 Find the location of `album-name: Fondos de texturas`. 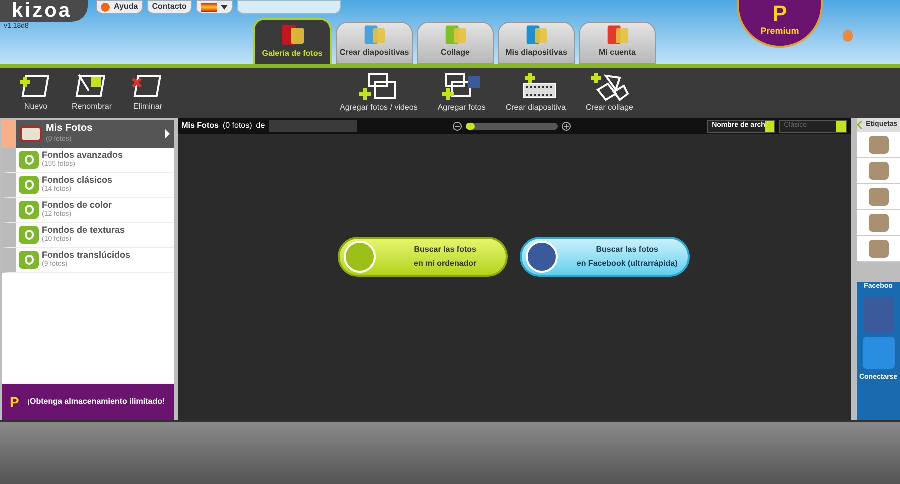

album-name: Fondos de texturas is located at coordinates (84, 230).